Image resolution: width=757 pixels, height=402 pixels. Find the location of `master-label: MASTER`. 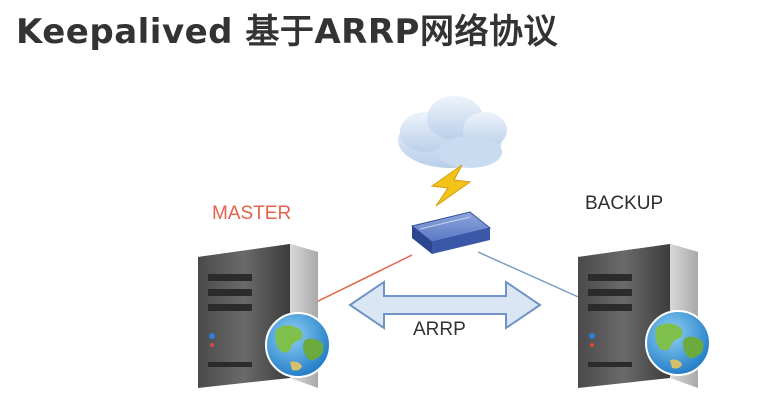

master-label: MASTER is located at coordinates (252, 213).